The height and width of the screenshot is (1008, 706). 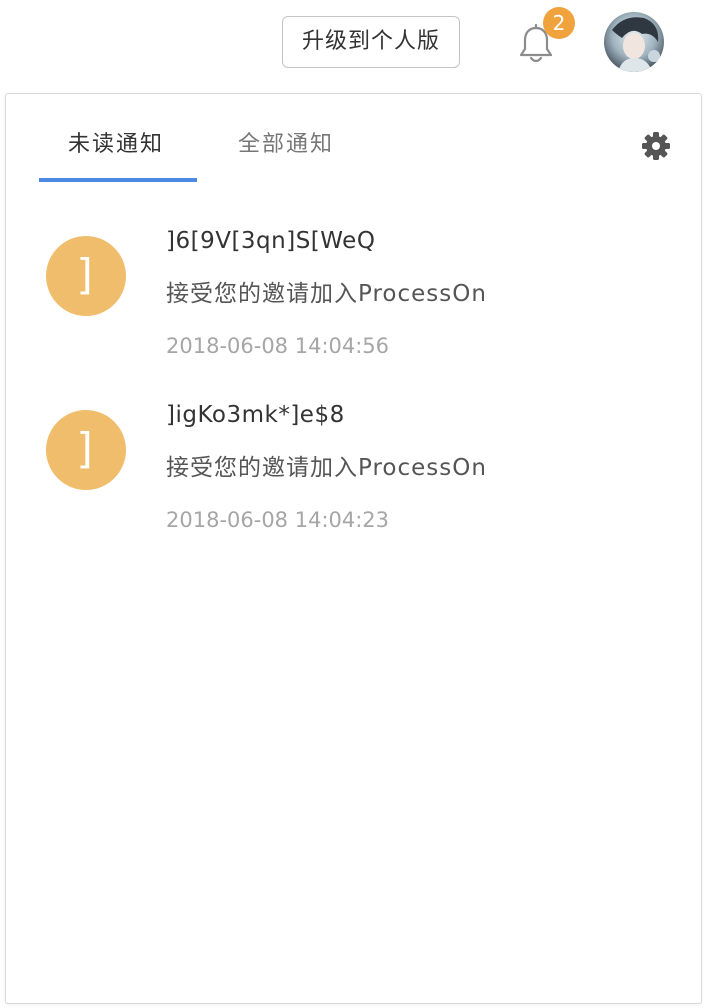 I want to click on gear-icon, so click(x=656, y=146).